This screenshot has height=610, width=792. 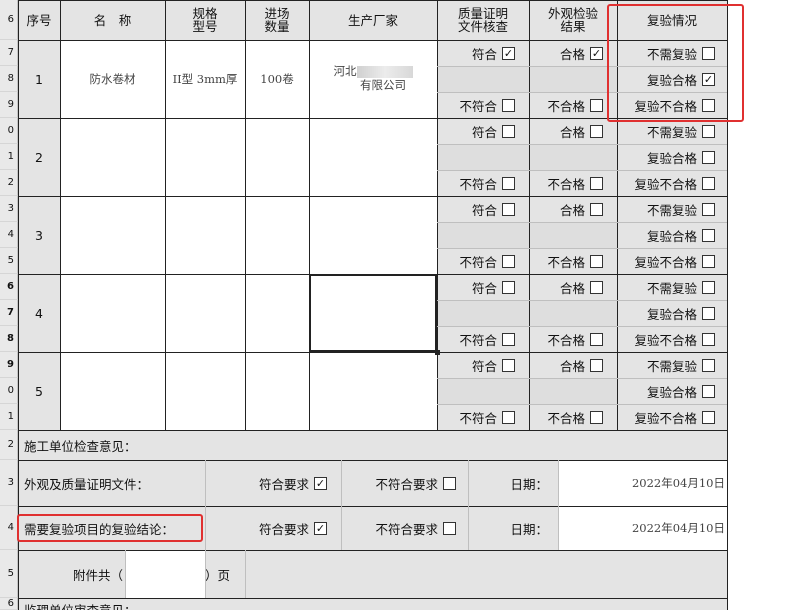 I want to click on maker-line: 河北, so click(x=373, y=71).